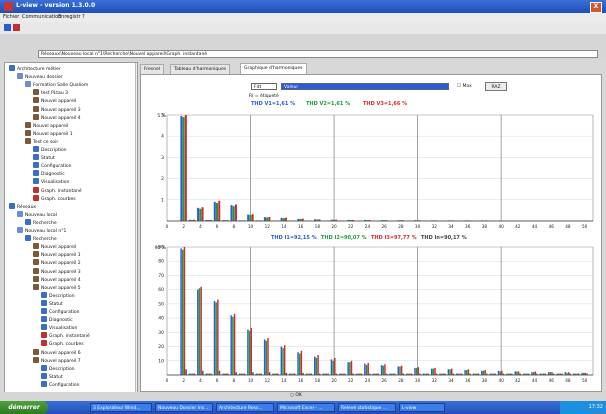 The width and height of the screenshot is (606, 414). Describe the element at coordinates (273, 68) in the screenshot. I see `tab-harmonics-chart: Graphique d'harmoniques` at that location.